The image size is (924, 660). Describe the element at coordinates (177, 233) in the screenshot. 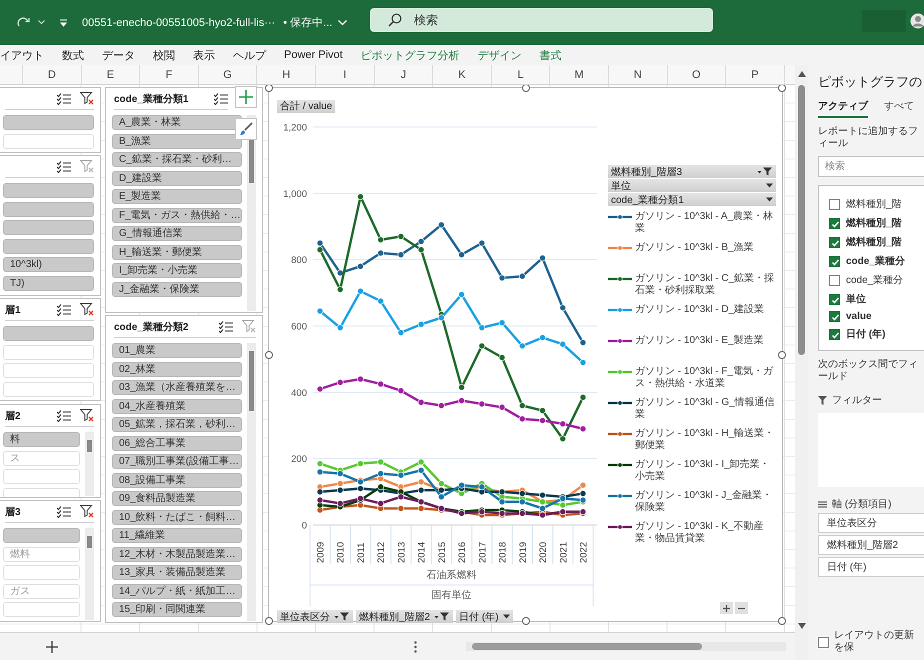

I see `slicer-item: G_情報通信業` at that location.